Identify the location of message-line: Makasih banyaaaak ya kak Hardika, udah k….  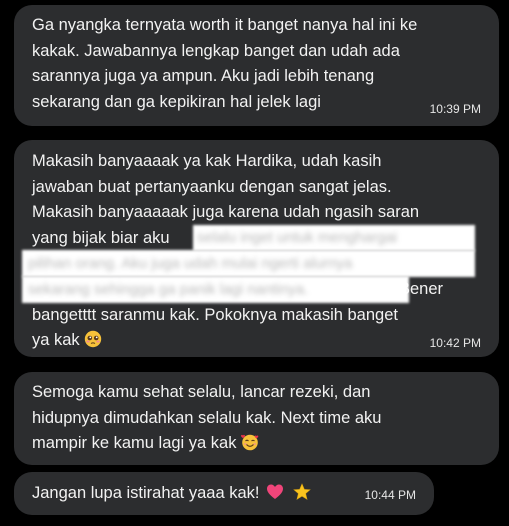
(207, 161).